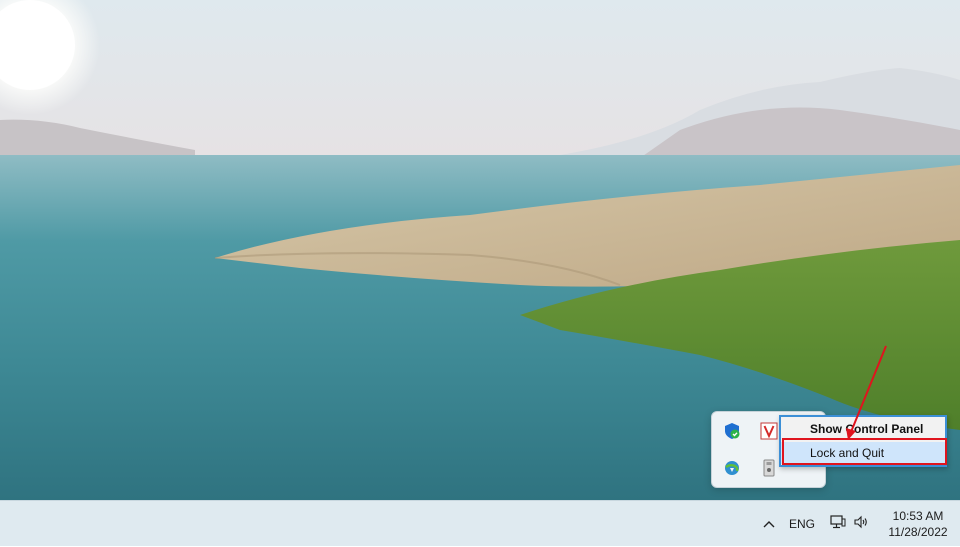 This screenshot has height=547, width=960. I want to click on language-label: ENG, so click(801, 524).